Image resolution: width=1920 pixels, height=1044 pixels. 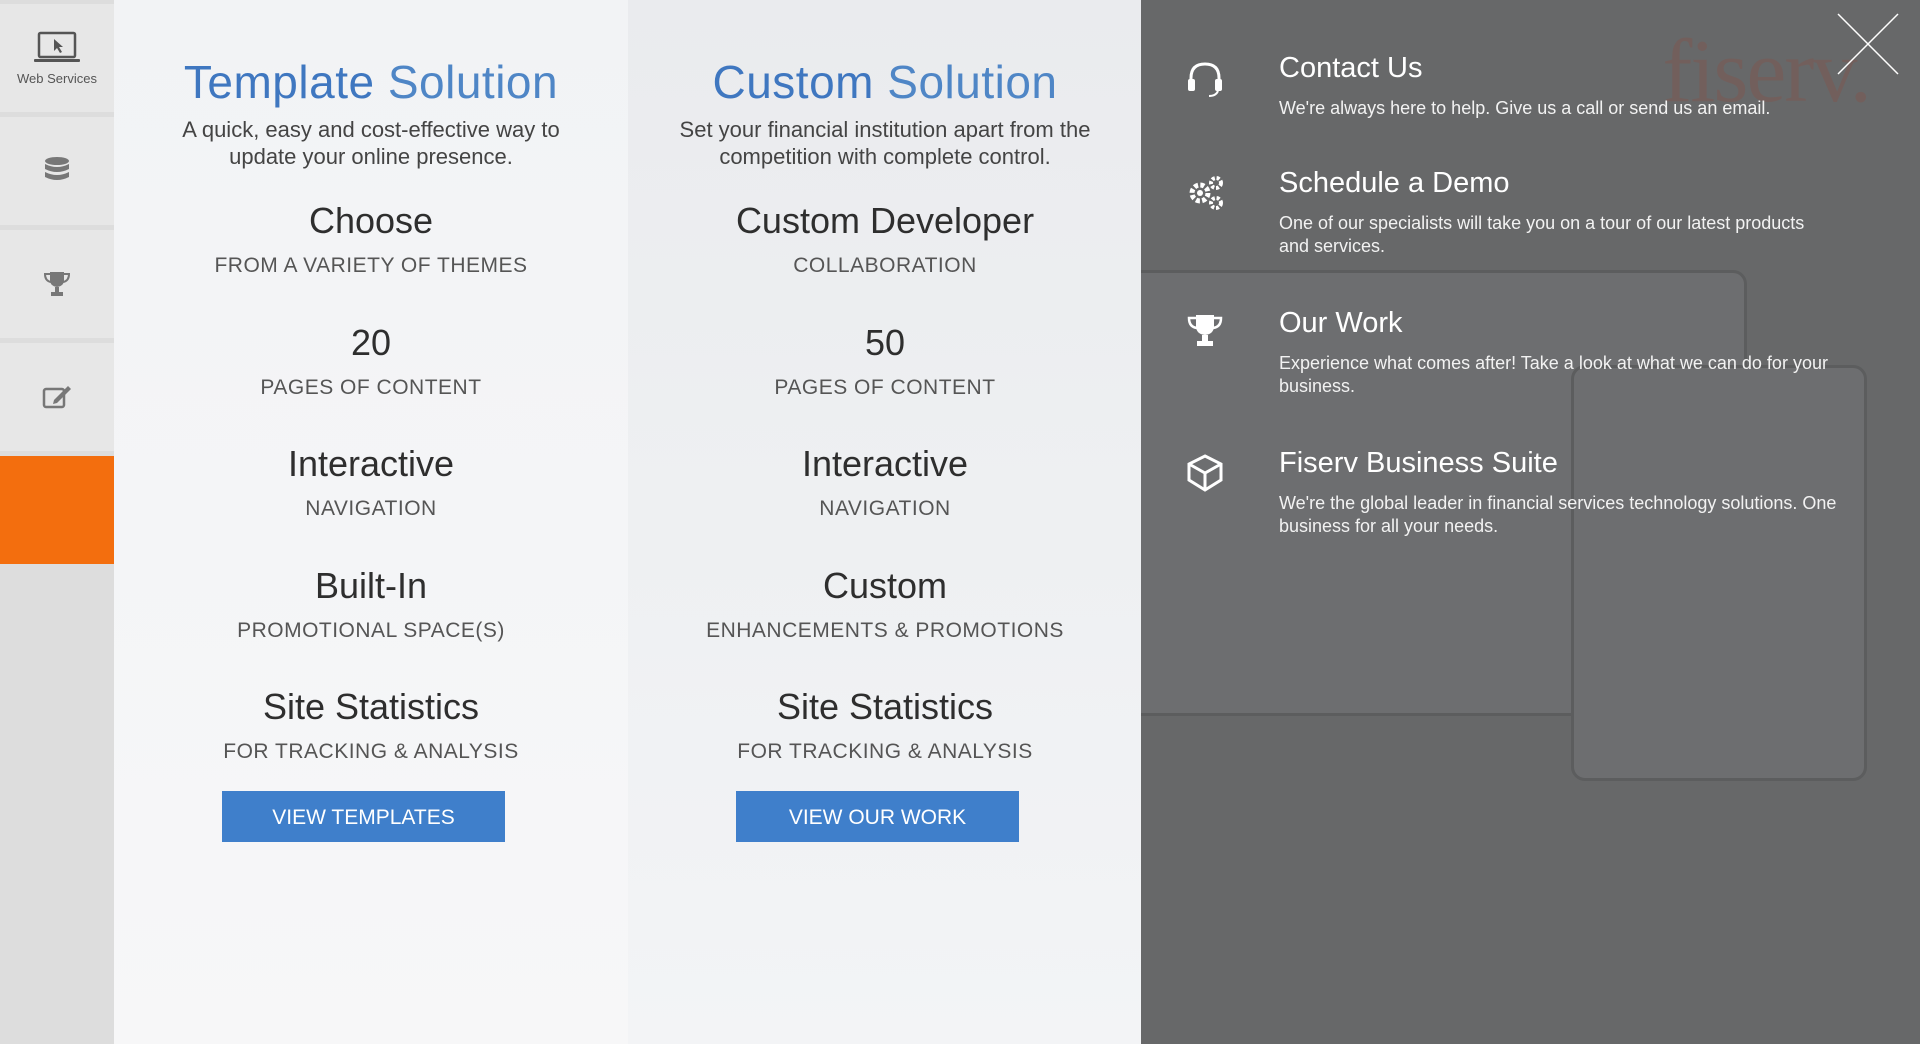 I want to click on sidebar: Web Services, so click(x=57, y=522).